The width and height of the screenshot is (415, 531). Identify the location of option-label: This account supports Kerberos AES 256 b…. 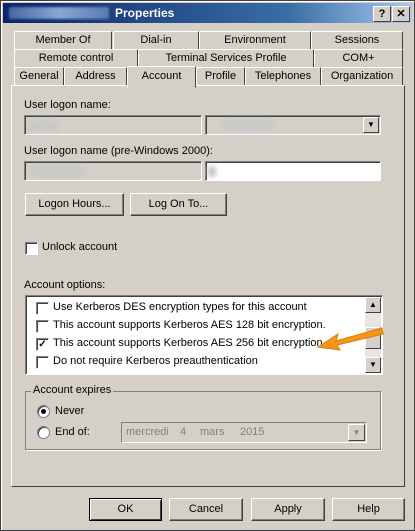
(189, 343).